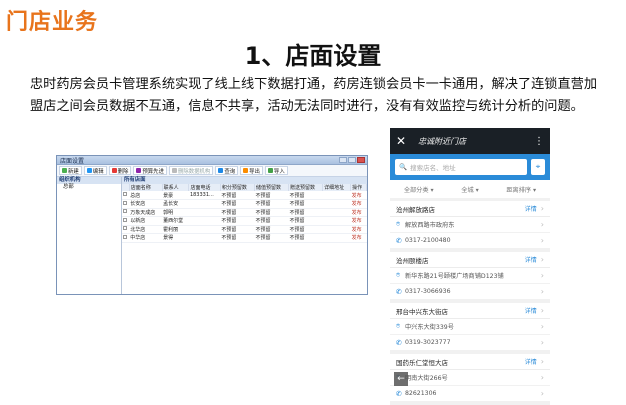 The height and width of the screenshot is (405, 626). I want to click on store-phone-row: ✆ 0319-3023777 ›, so click(470, 343).